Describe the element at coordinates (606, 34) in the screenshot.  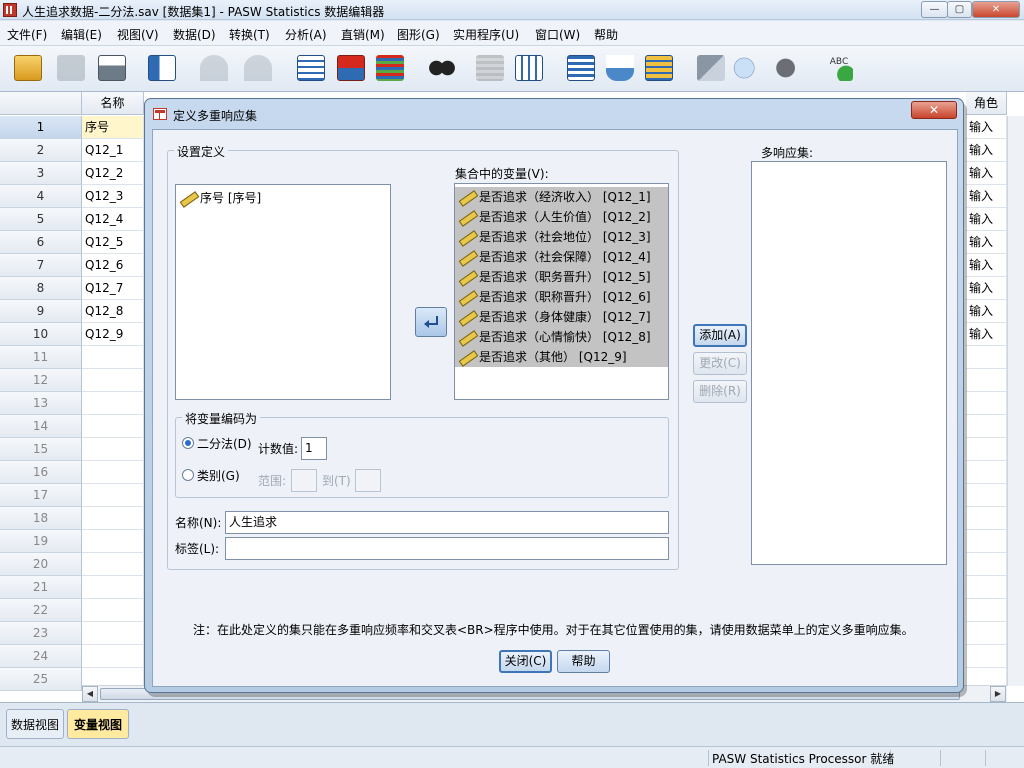
I see `menu-help: 帮助` at that location.